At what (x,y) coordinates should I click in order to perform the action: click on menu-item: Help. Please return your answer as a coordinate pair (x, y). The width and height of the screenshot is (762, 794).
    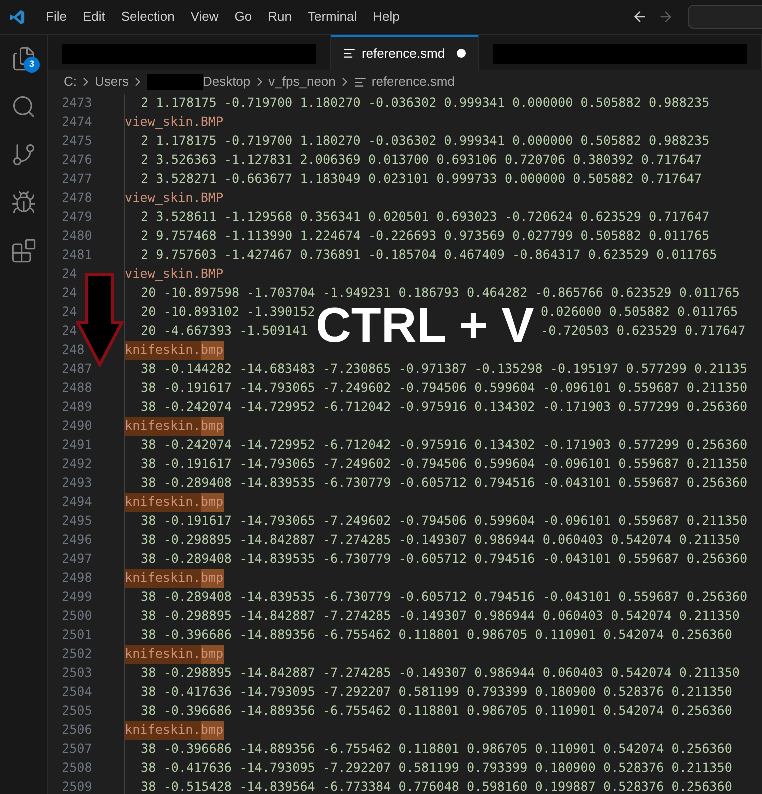
    Looking at the image, I should click on (386, 17).